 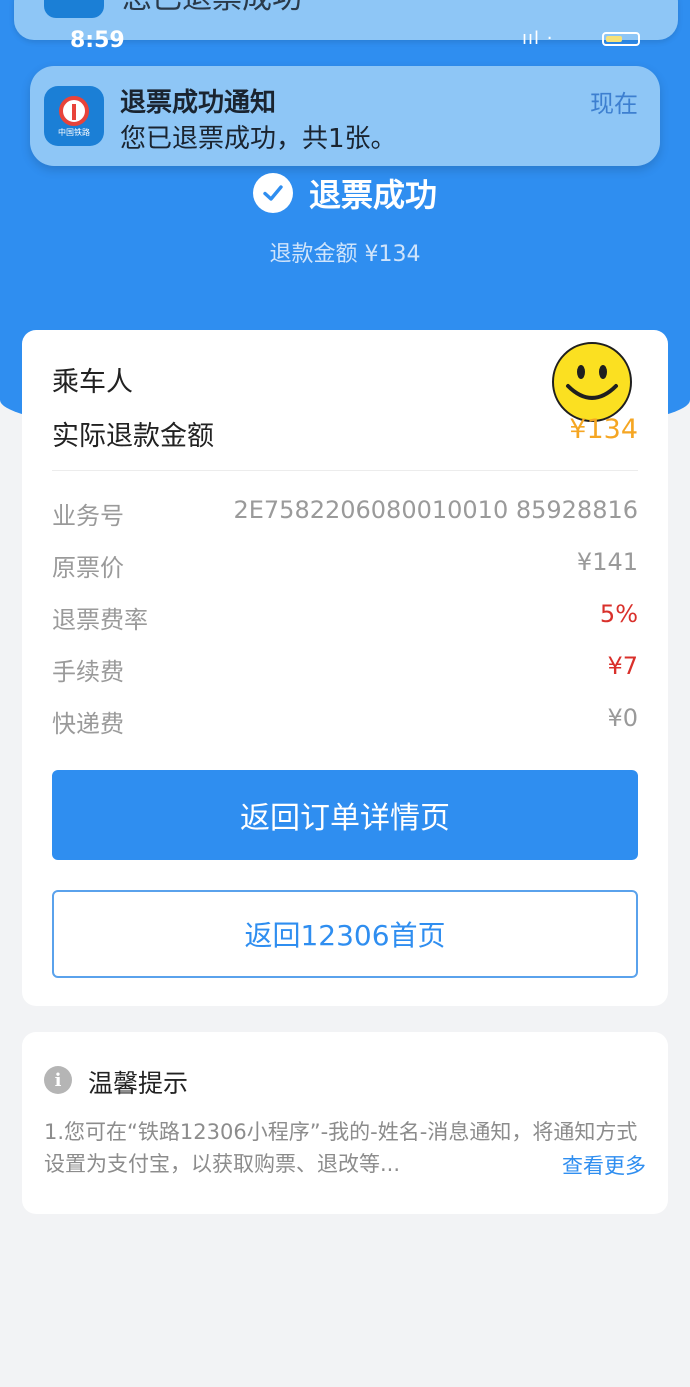 What do you see at coordinates (58, 1080) in the screenshot?
I see `info-icon: i` at bounding box center [58, 1080].